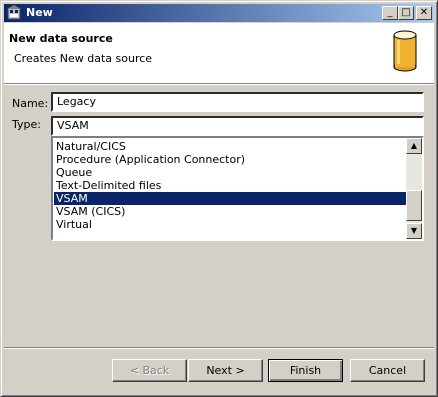 Image resolution: width=438 pixels, height=397 pixels. Describe the element at coordinates (305, 370) in the screenshot. I see `finish-button: Finish` at that location.